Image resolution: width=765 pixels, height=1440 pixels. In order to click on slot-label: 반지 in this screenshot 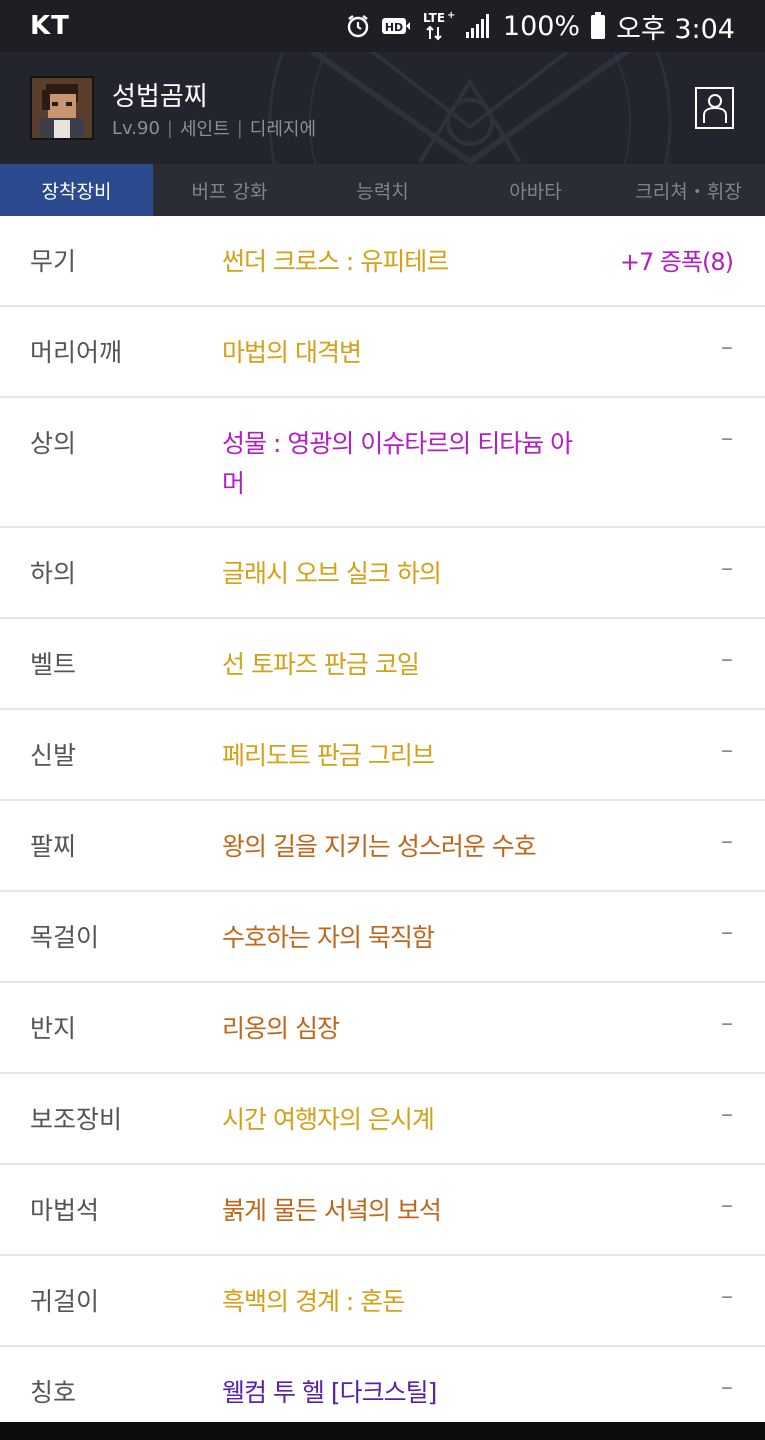, I will do `click(53, 1028)`.